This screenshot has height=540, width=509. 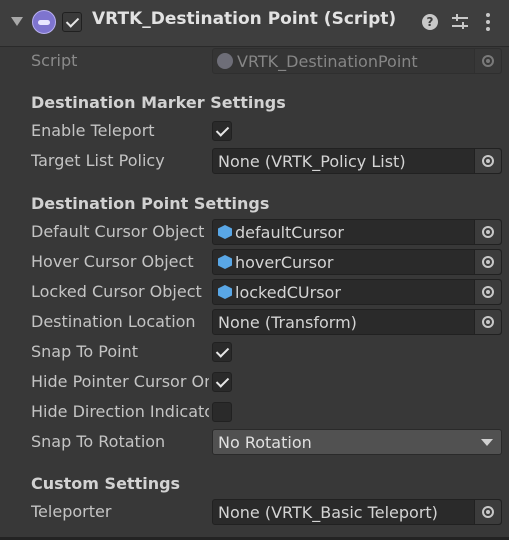 What do you see at coordinates (357, 232) in the screenshot?
I see `default-cursor-field: defaultCursor` at bounding box center [357, 232].